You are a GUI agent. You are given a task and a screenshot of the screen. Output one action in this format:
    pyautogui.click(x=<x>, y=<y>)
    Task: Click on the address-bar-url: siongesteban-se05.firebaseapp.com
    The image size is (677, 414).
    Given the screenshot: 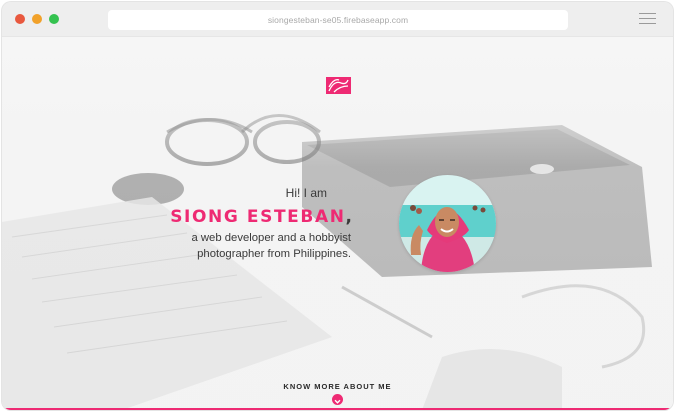 What is the action you would take?
    pyautogui.click(x=338, y=20)
    